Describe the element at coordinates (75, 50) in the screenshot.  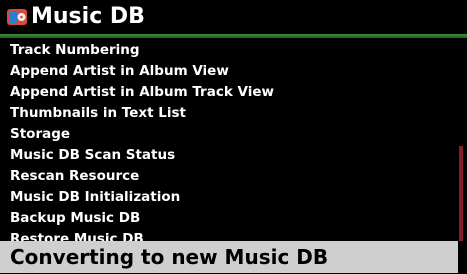
I see `menu-item-track-numbering: Track Numbering` at that location.